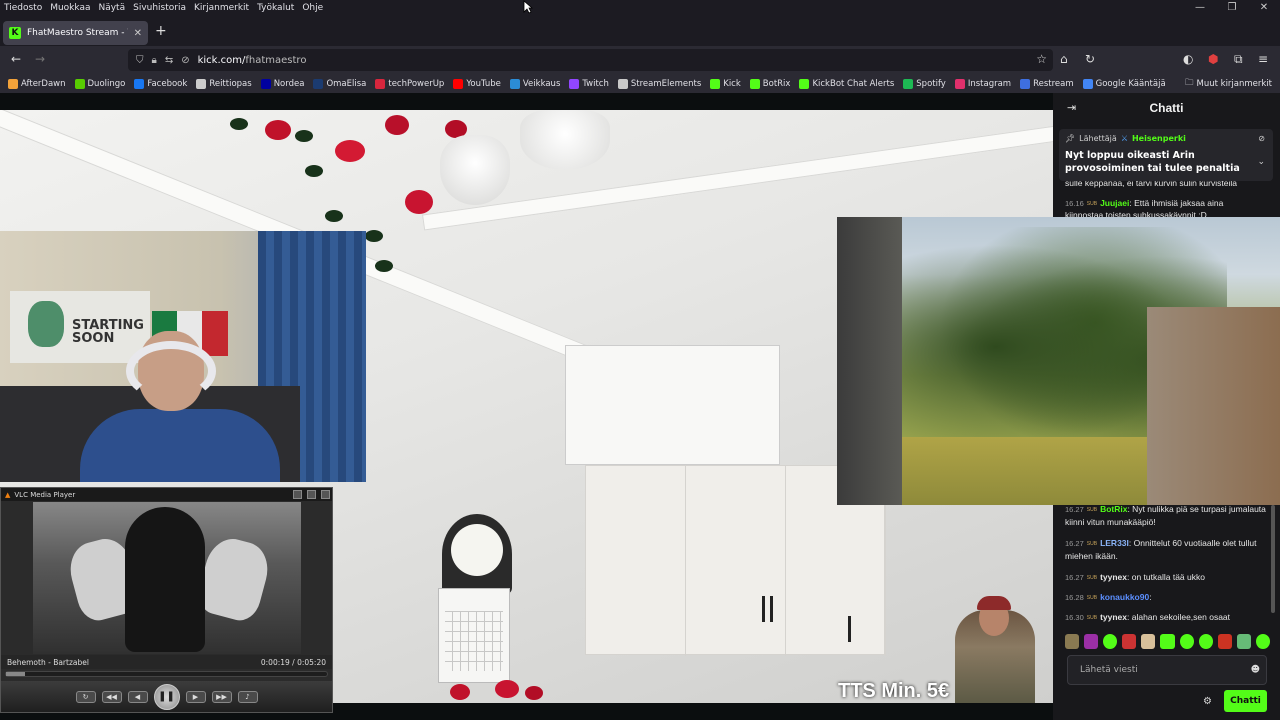  Describe the element at coordinates (111, 696) in the screenshot. I see `vlc-prev-icon: ◀◀` at that location.